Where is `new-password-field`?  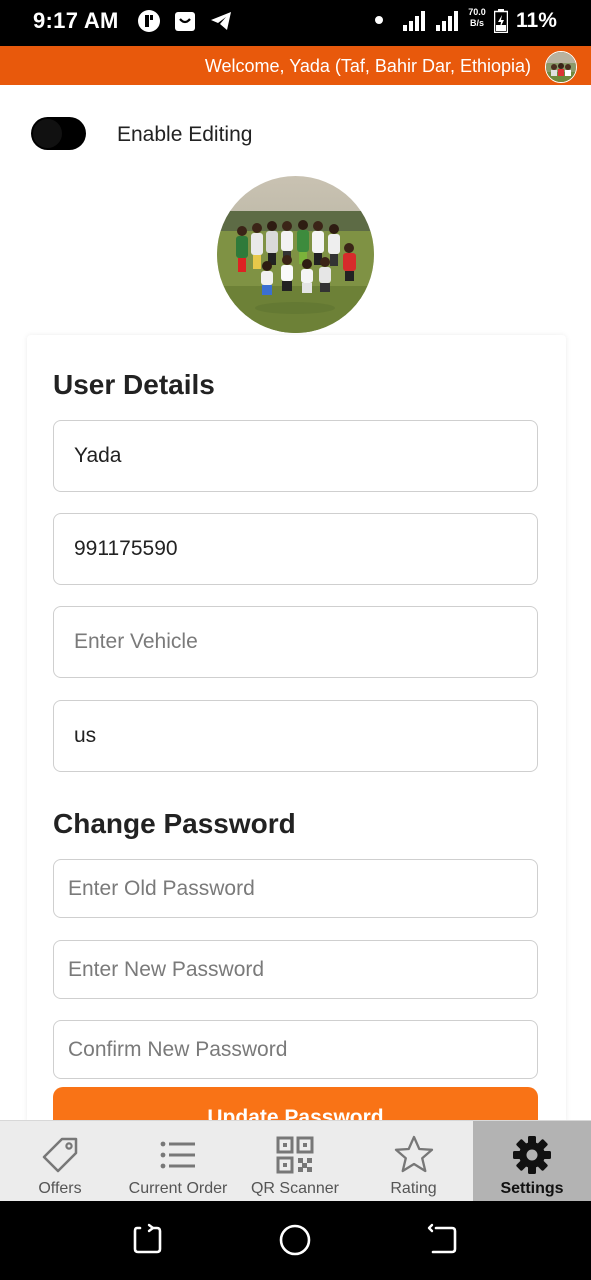 new-password-field is located at coordinates (295, 969).